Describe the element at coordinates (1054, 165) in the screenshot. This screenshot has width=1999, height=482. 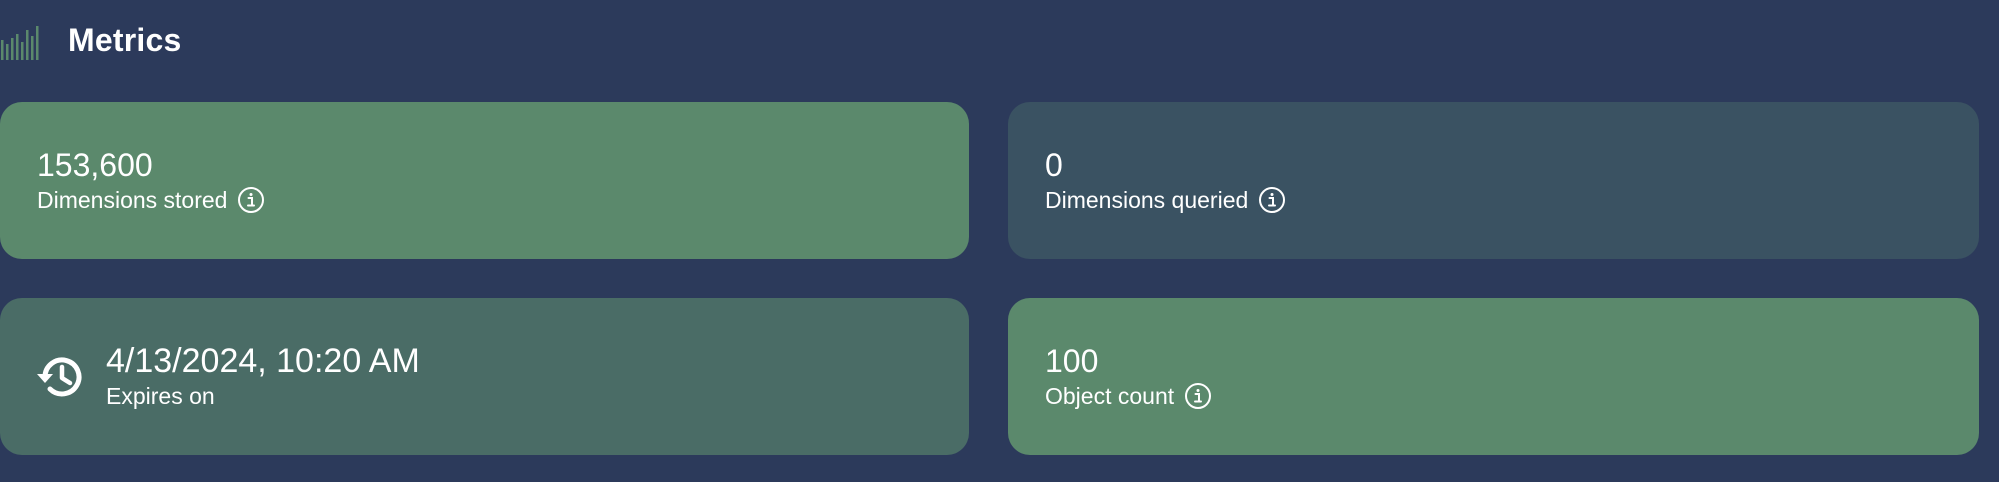
I see `dimensions-queried-value: 0` at that location.